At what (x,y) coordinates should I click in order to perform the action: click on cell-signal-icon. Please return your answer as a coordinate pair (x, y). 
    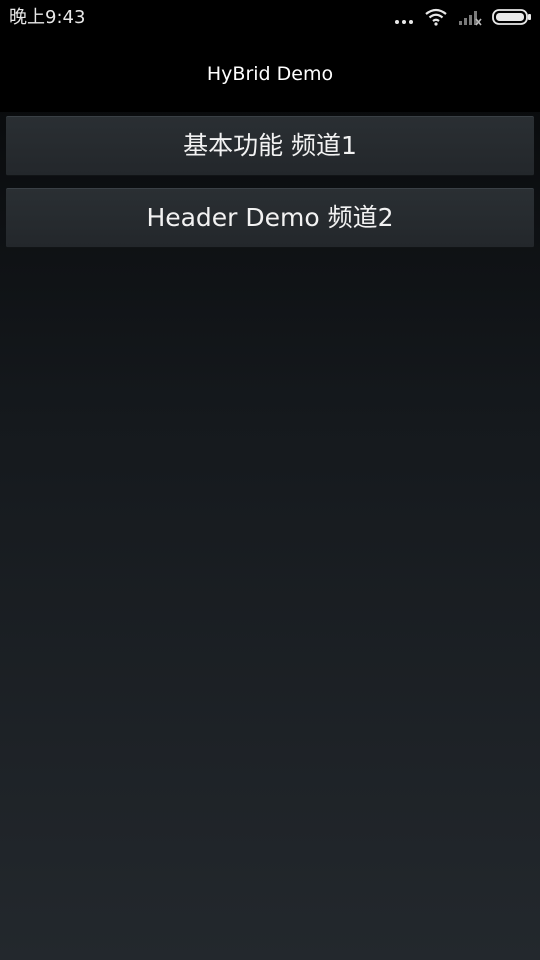
    Looking at the image, I should click on (470, 19).